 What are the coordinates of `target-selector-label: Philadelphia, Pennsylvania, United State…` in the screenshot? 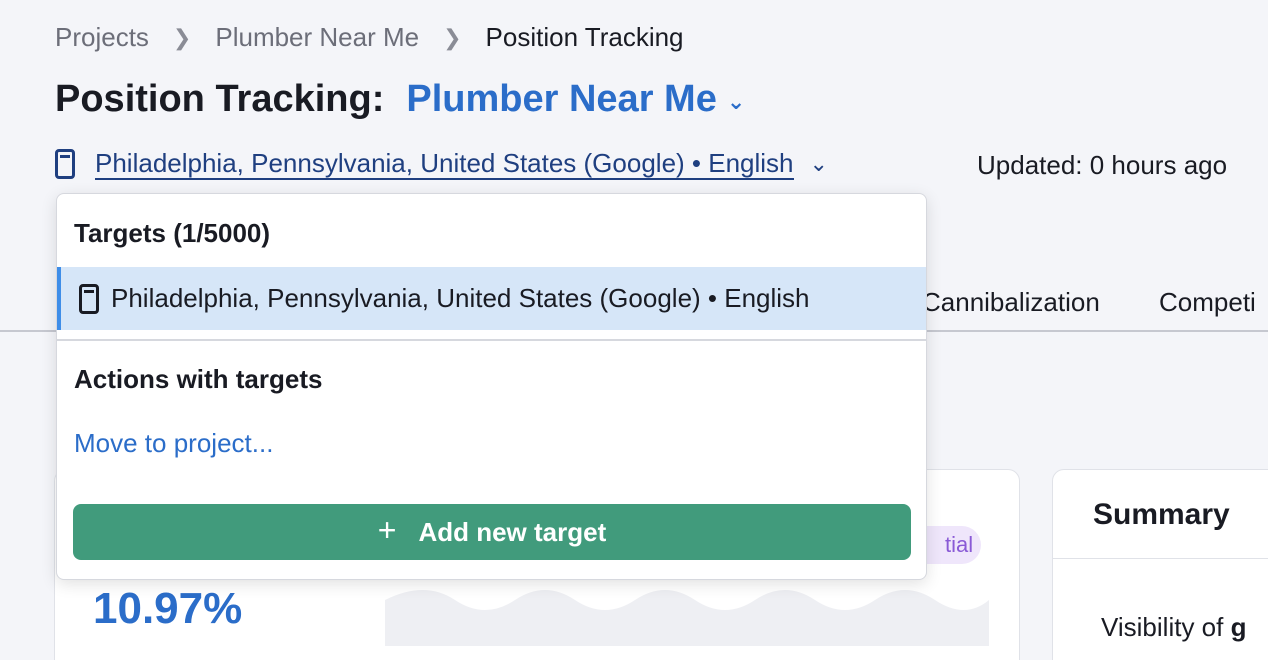 It's located at (444, 164).